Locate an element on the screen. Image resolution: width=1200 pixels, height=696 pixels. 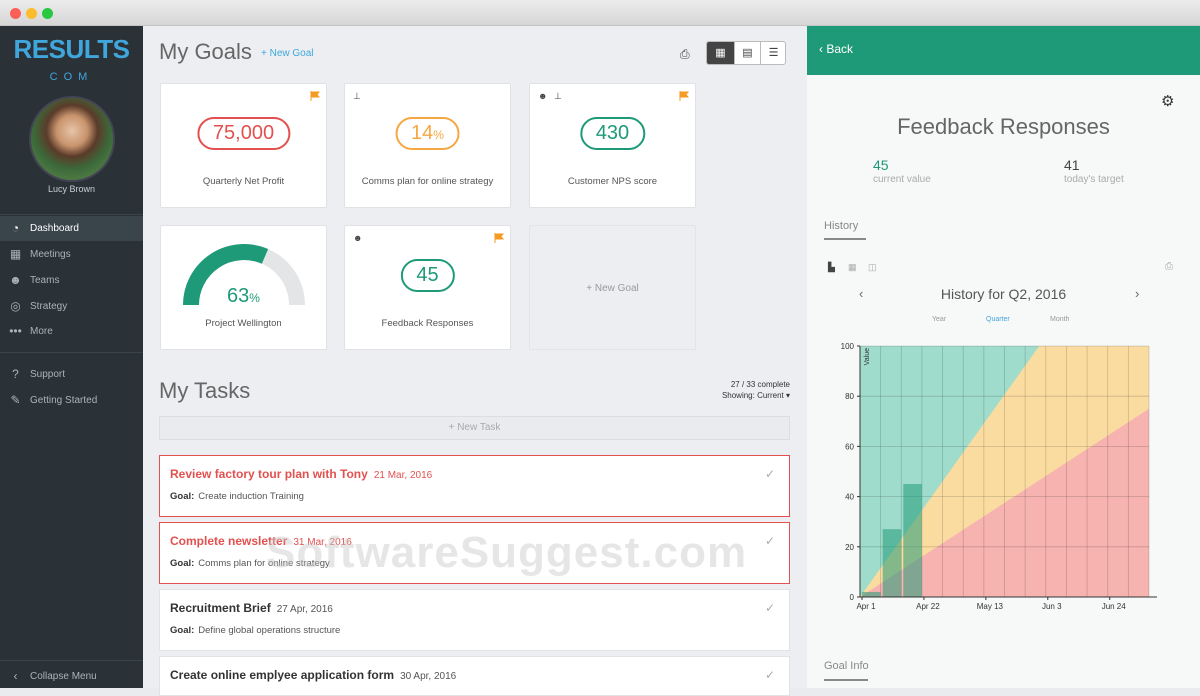
x-tick-label: Jun 24 is located at coordinates (1114, 606).